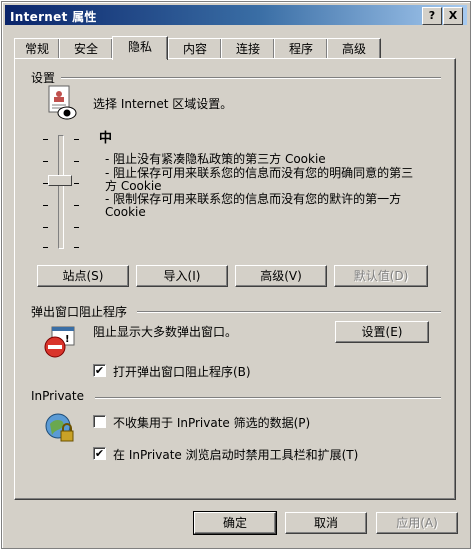 Image resolution: width=474 pixels, height=550 pixels. Describe the element at coordinates (382, 332) in the screenshot. I see `popup-settings-button: 设置(E)` at that location.